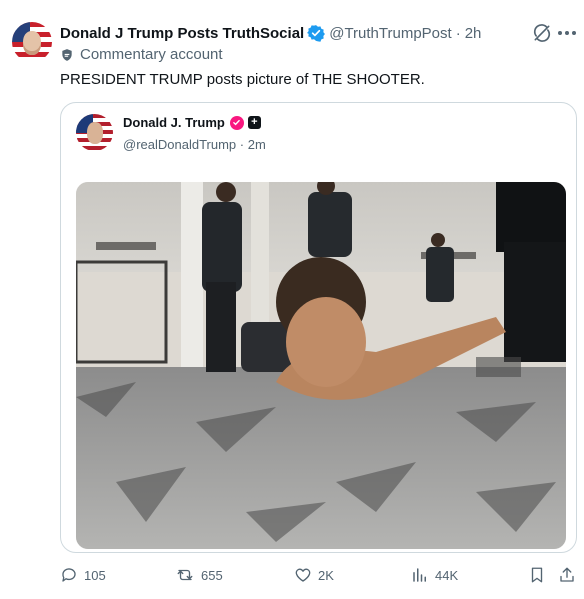 This screenshot has height=599, width=584. I want to click on author-handle: @TruthTrumpPost, so click(390, 33).